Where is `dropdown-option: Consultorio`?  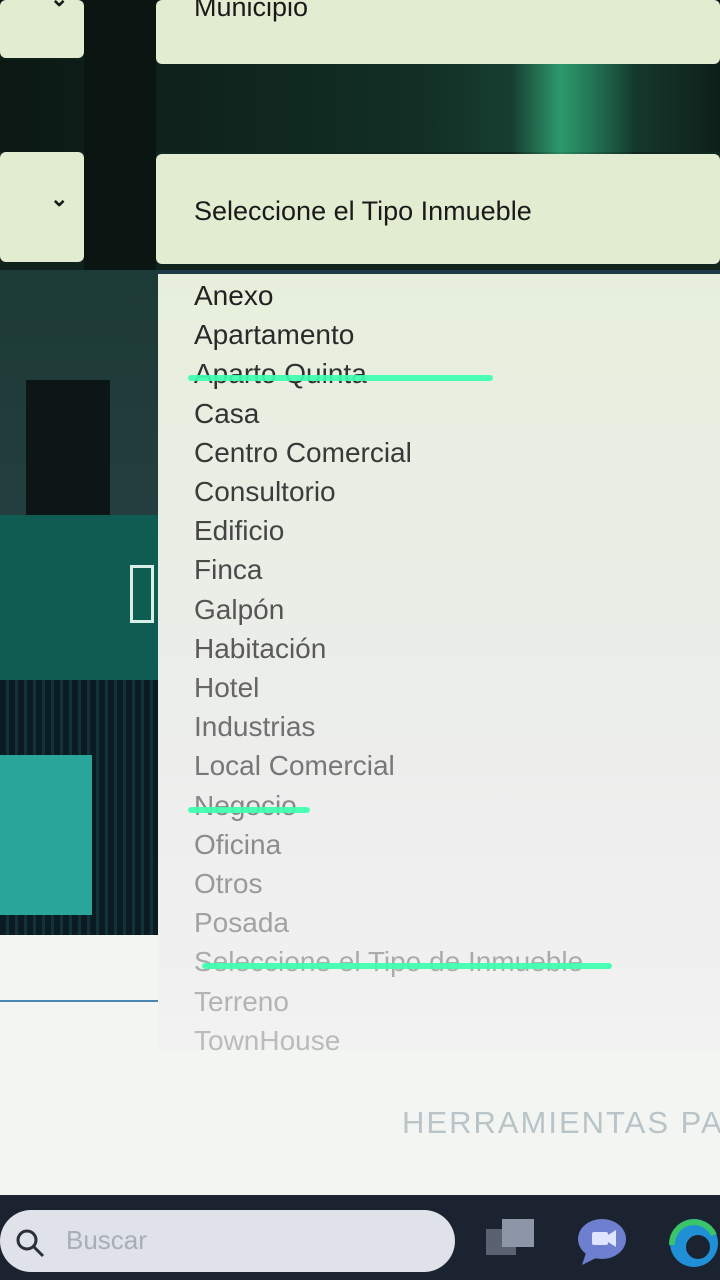 dropdown-option: Consultorio is located at coordinates (265, 492).